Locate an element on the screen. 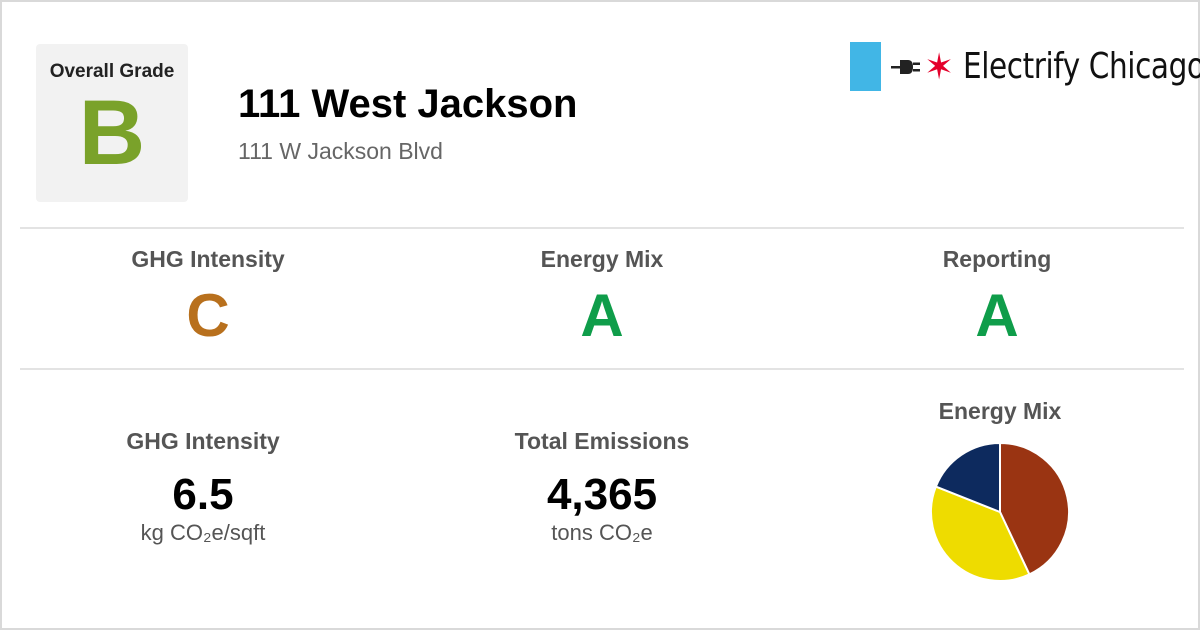  total-emissions-metric: Total Emissions 4,365 tons CO₂e is located at coordinates (602, 487).